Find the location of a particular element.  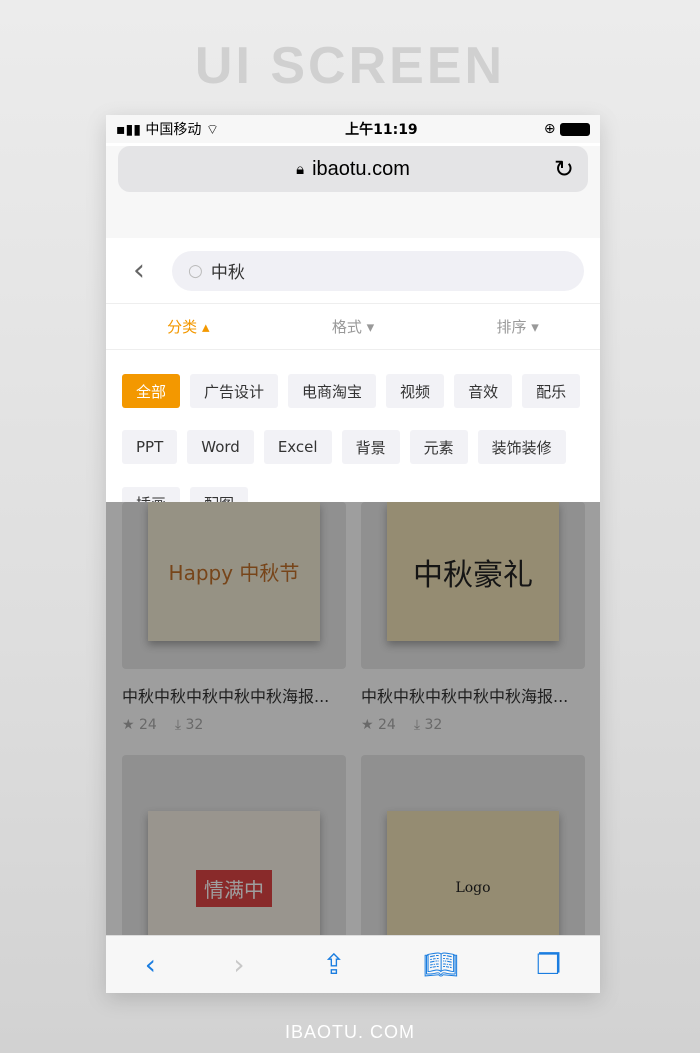

footer-text: IBAOTU. COM is located at coordinates (349, 1032).